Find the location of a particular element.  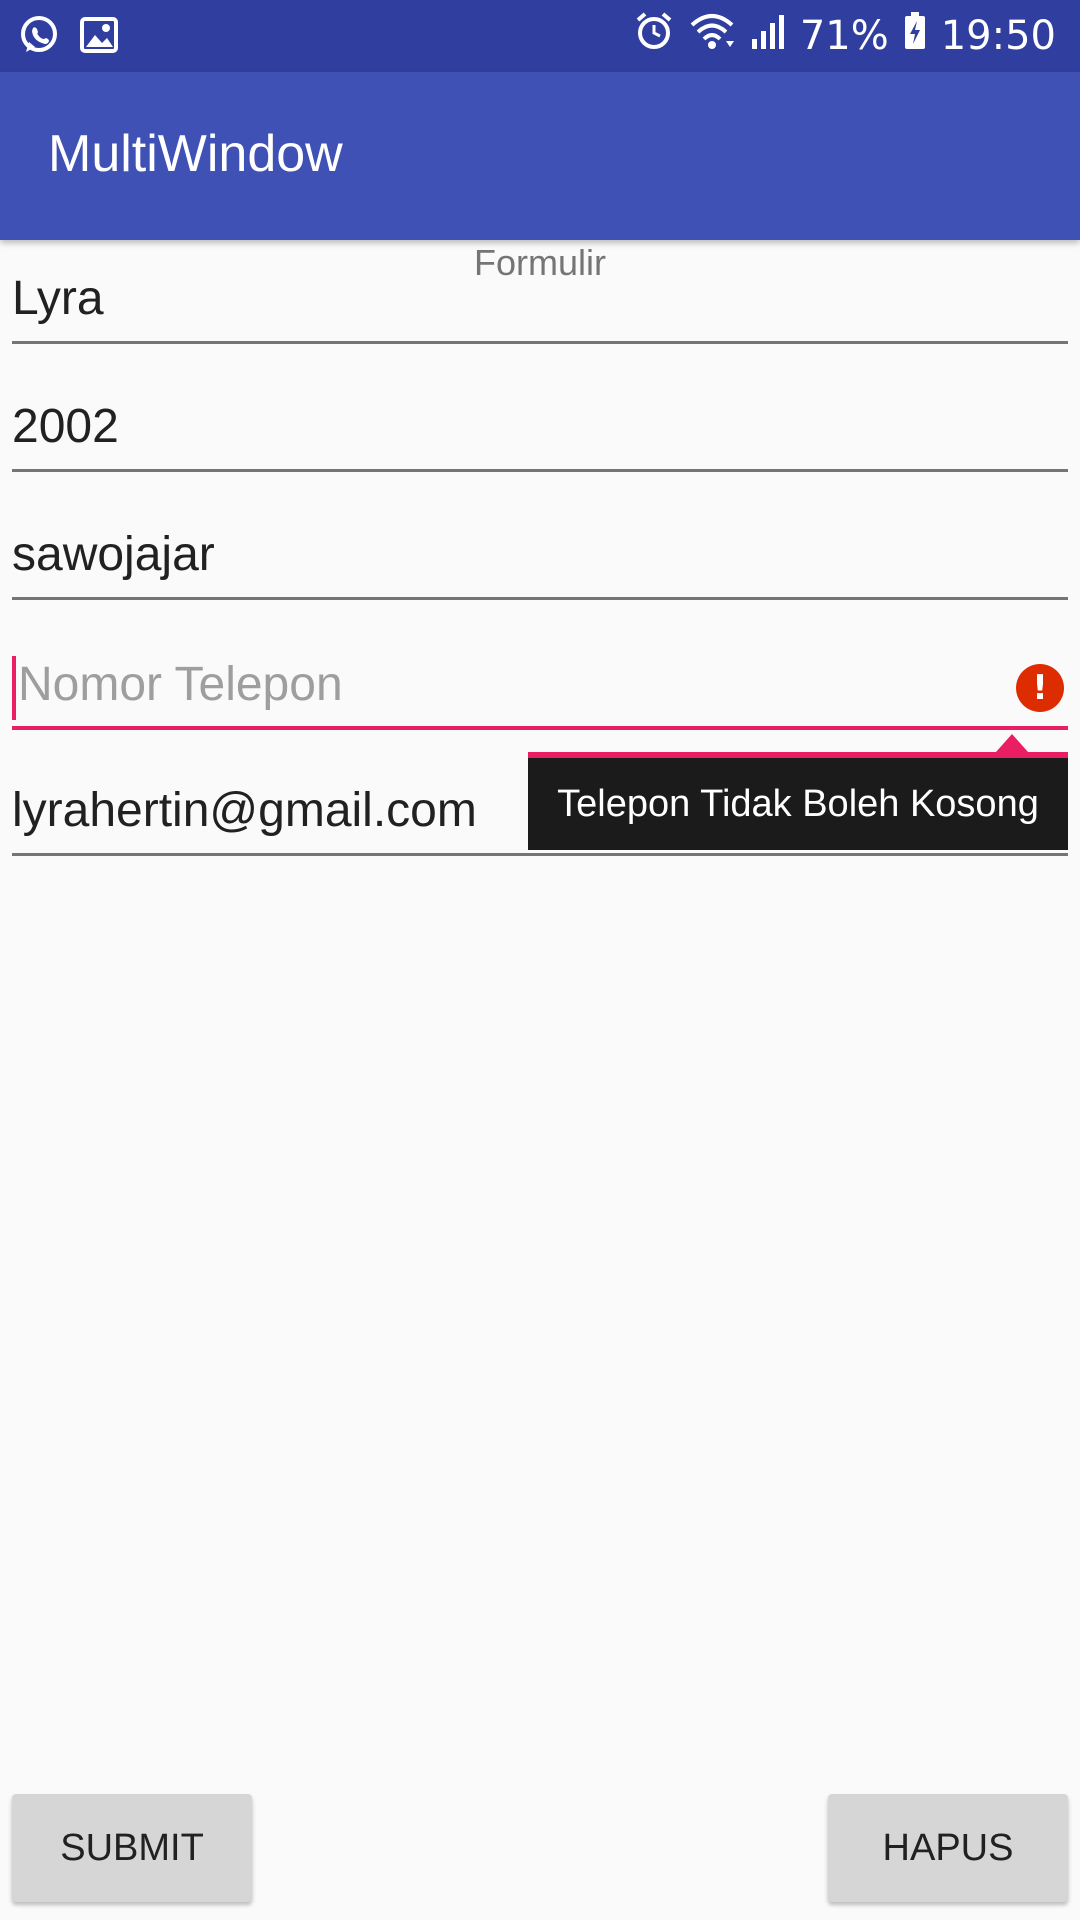

phone-field: Nomor Telepon ! is located at coordinates (540, 685).